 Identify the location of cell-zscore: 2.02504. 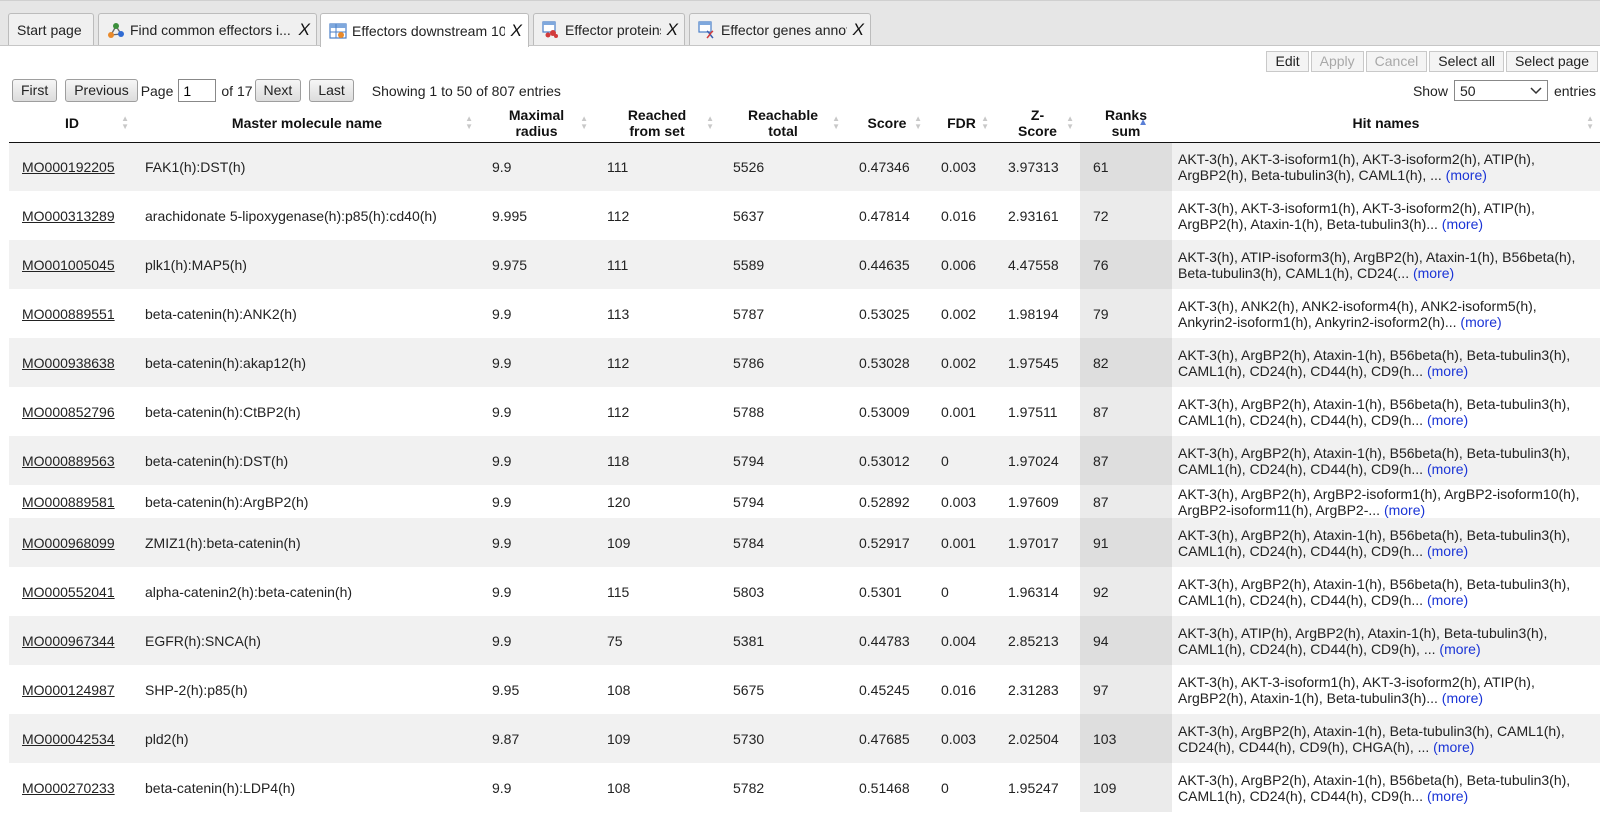
(1037, 738).